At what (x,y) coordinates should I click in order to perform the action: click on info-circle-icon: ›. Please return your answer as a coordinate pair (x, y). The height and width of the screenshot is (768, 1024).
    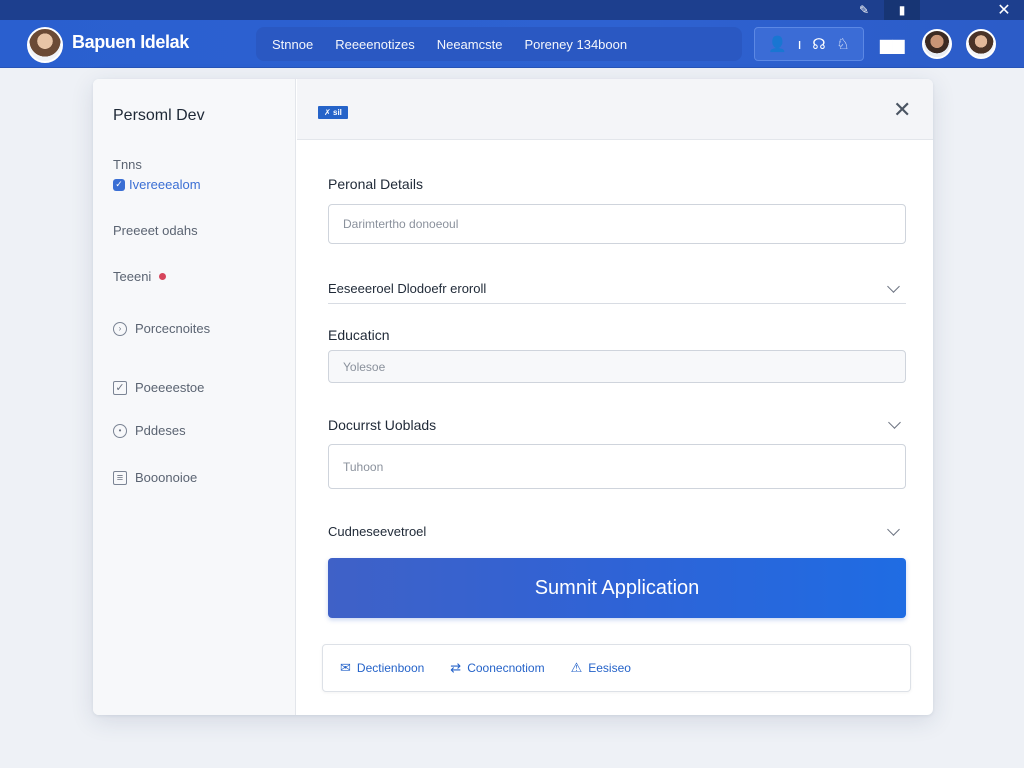
    Looking at the image, I should click on (120, 328).